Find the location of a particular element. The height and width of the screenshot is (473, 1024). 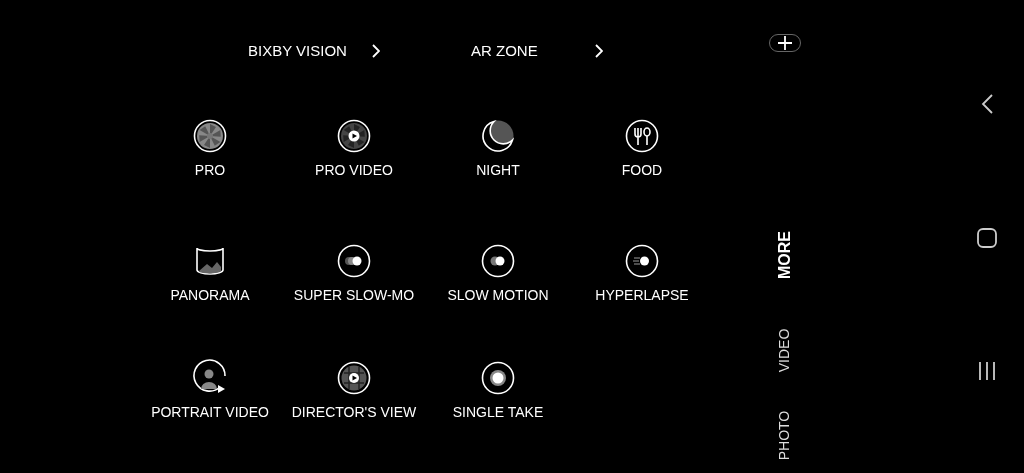

home-icon is located at coordinates (987, 238).